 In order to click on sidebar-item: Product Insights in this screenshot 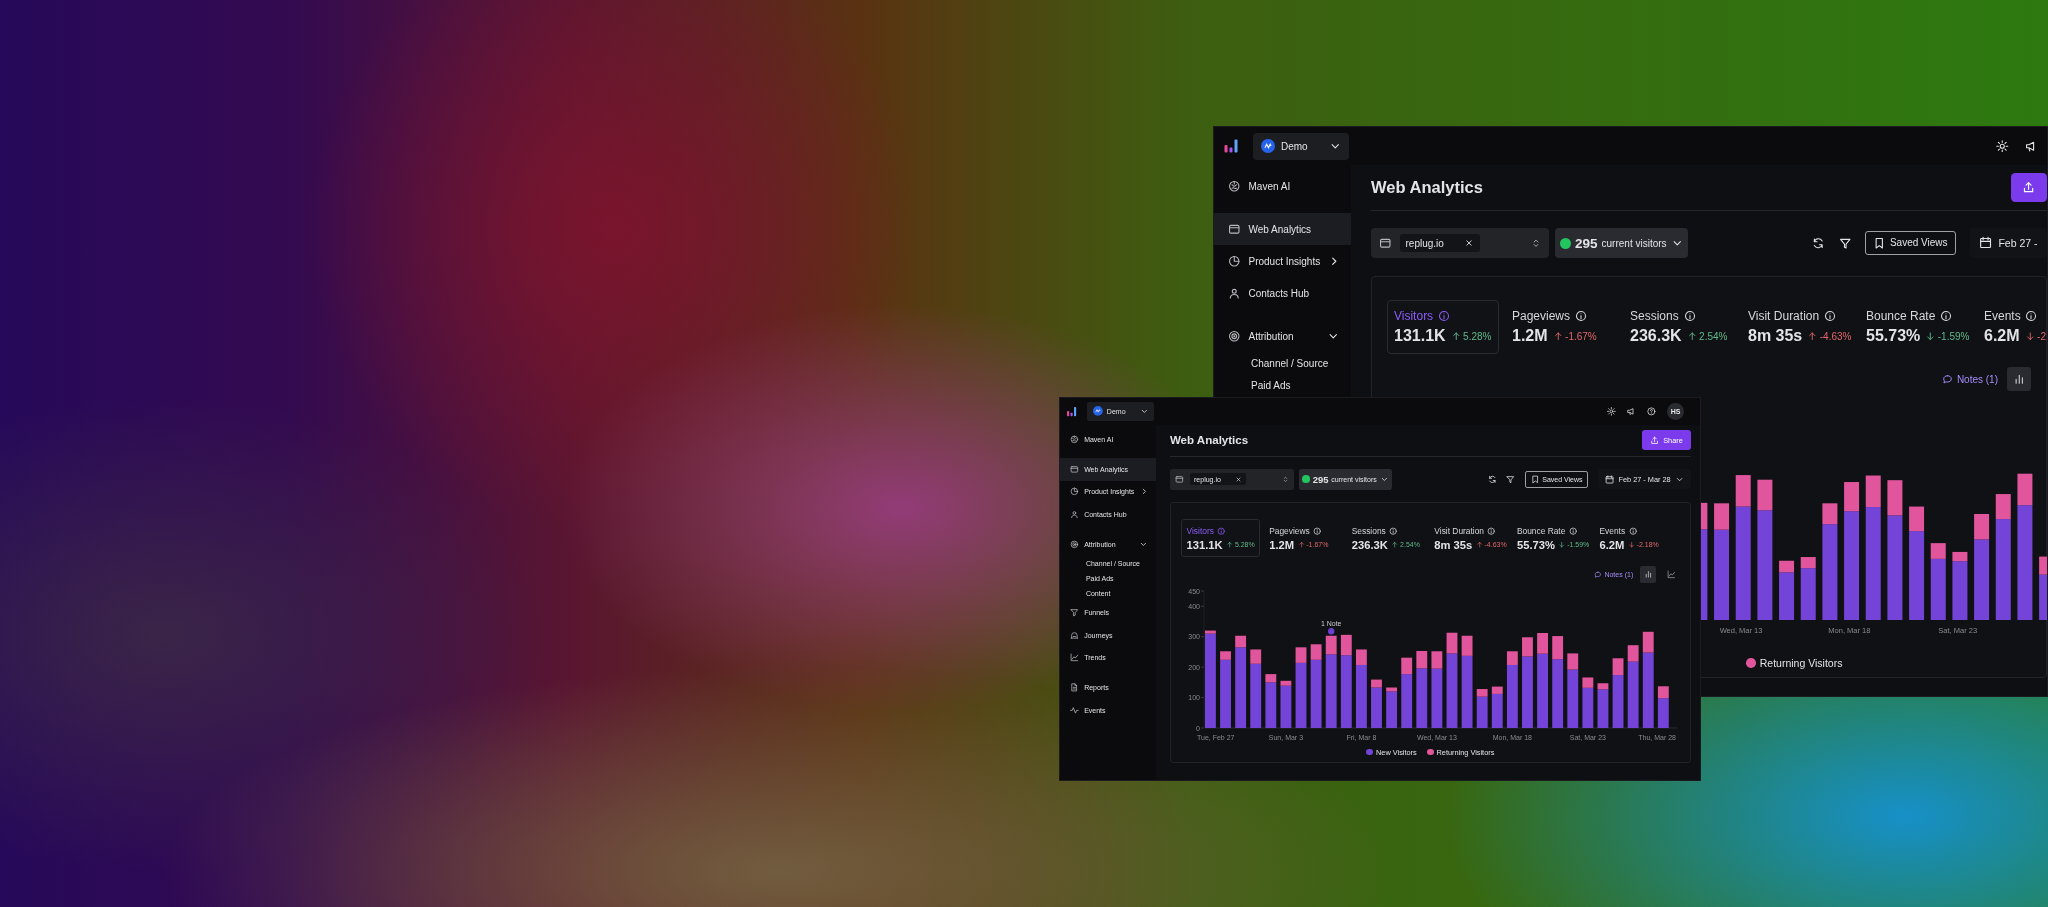, I will do `click(1282, 261)`.